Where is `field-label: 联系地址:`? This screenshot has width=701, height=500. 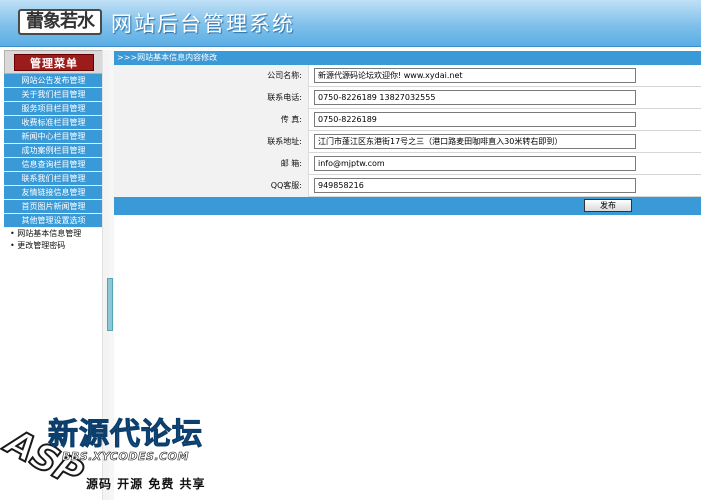
field-label: 联系地址: is located at coordinates (211, 142).